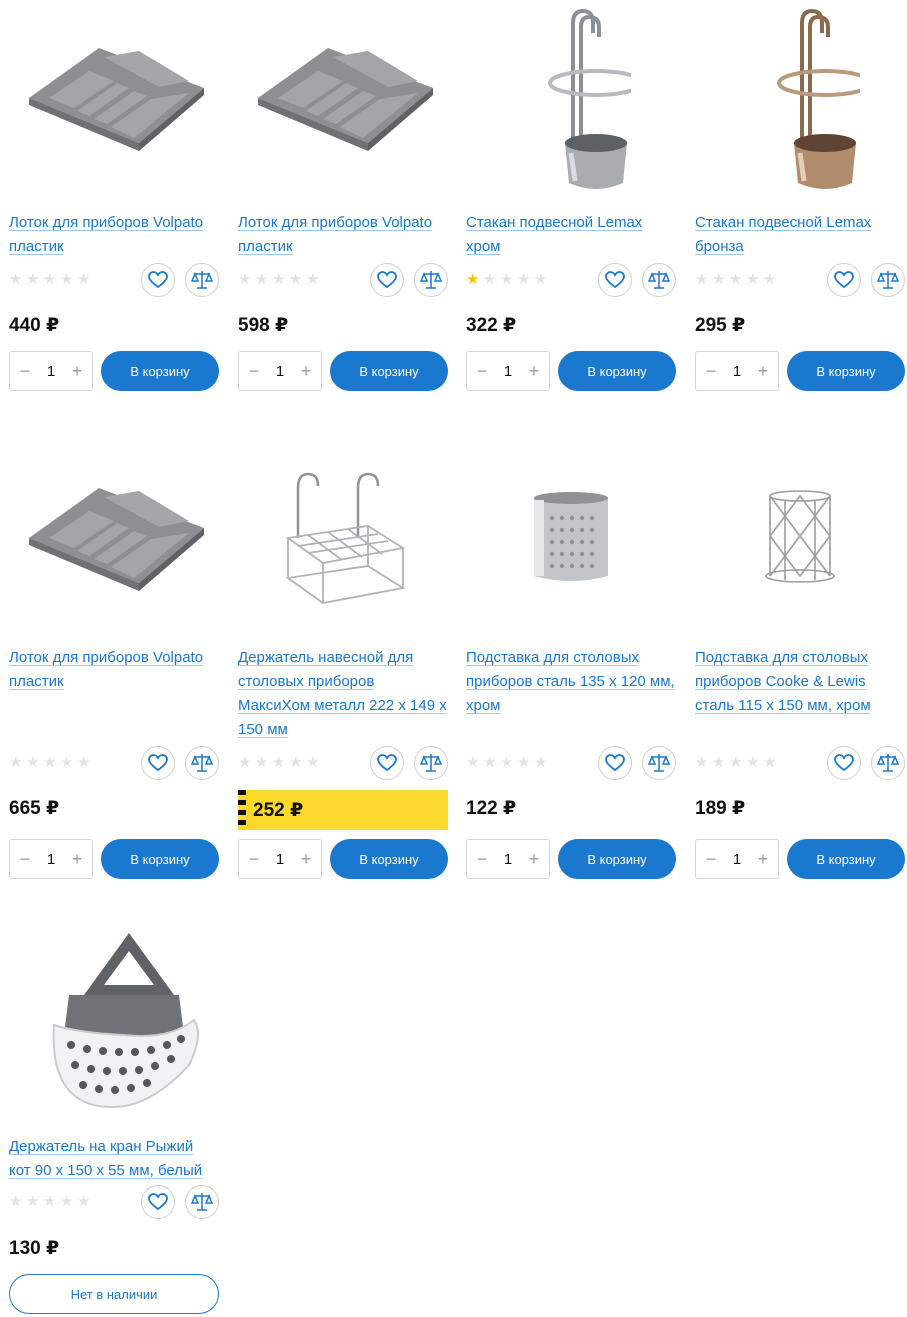  What do you see at coordinates (343, 810) in the screenshot?
I see `promo-price-banner: 252 ₽` at bounding box center [343, 810].